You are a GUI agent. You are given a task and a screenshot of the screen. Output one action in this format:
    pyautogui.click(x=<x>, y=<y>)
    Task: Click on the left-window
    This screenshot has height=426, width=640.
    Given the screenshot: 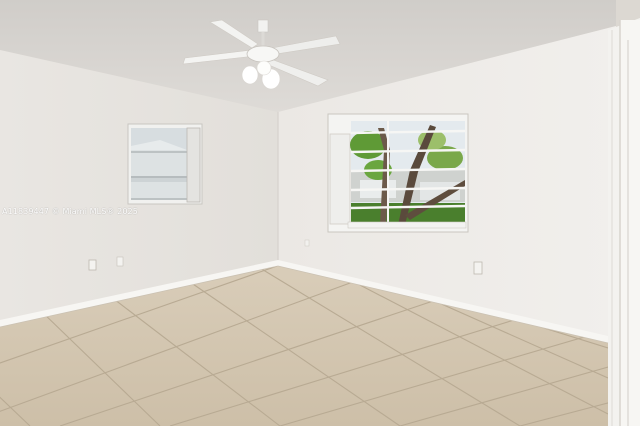 What is the action you would take?
    pyautogui.click(x=165, y=164)
    